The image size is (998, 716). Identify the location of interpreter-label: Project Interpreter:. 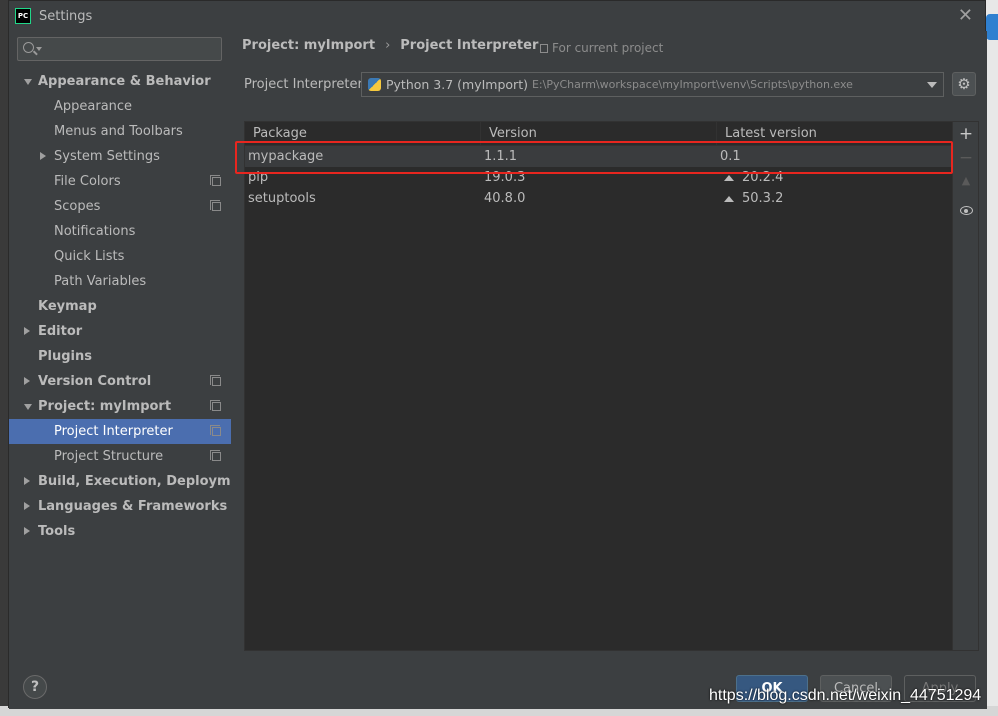
(306, 84).